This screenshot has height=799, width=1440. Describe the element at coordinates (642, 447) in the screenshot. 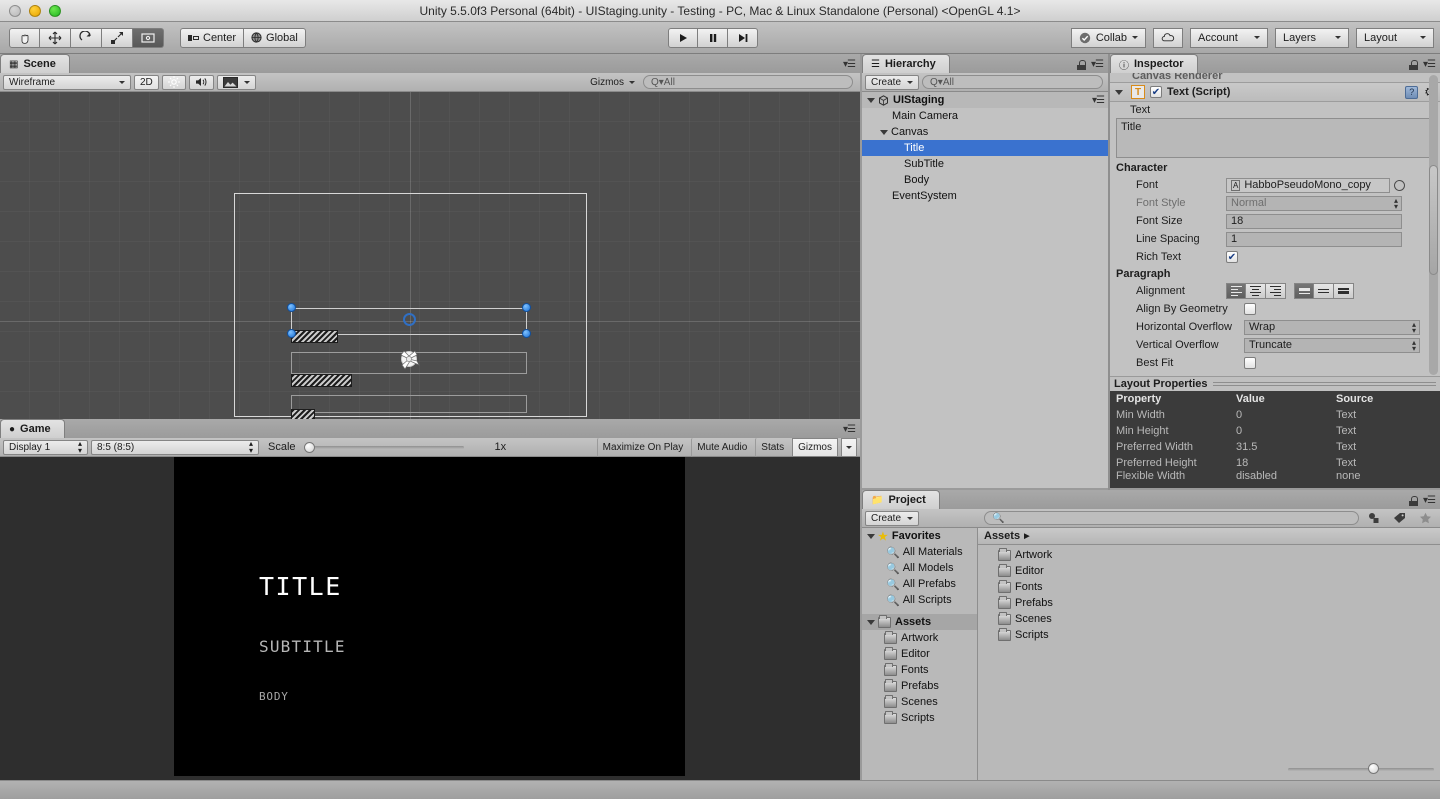

I see `maximize-on-play-button: Maximize On Play` at that location.